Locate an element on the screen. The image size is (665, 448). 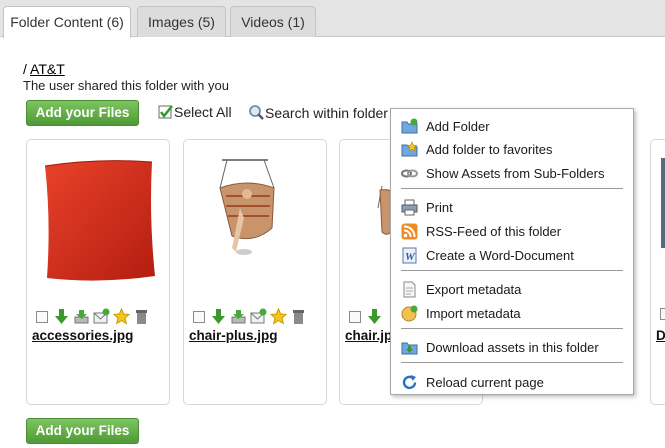
menu-item-import-metadata: Import metadata is located at coordinates (513, 313).